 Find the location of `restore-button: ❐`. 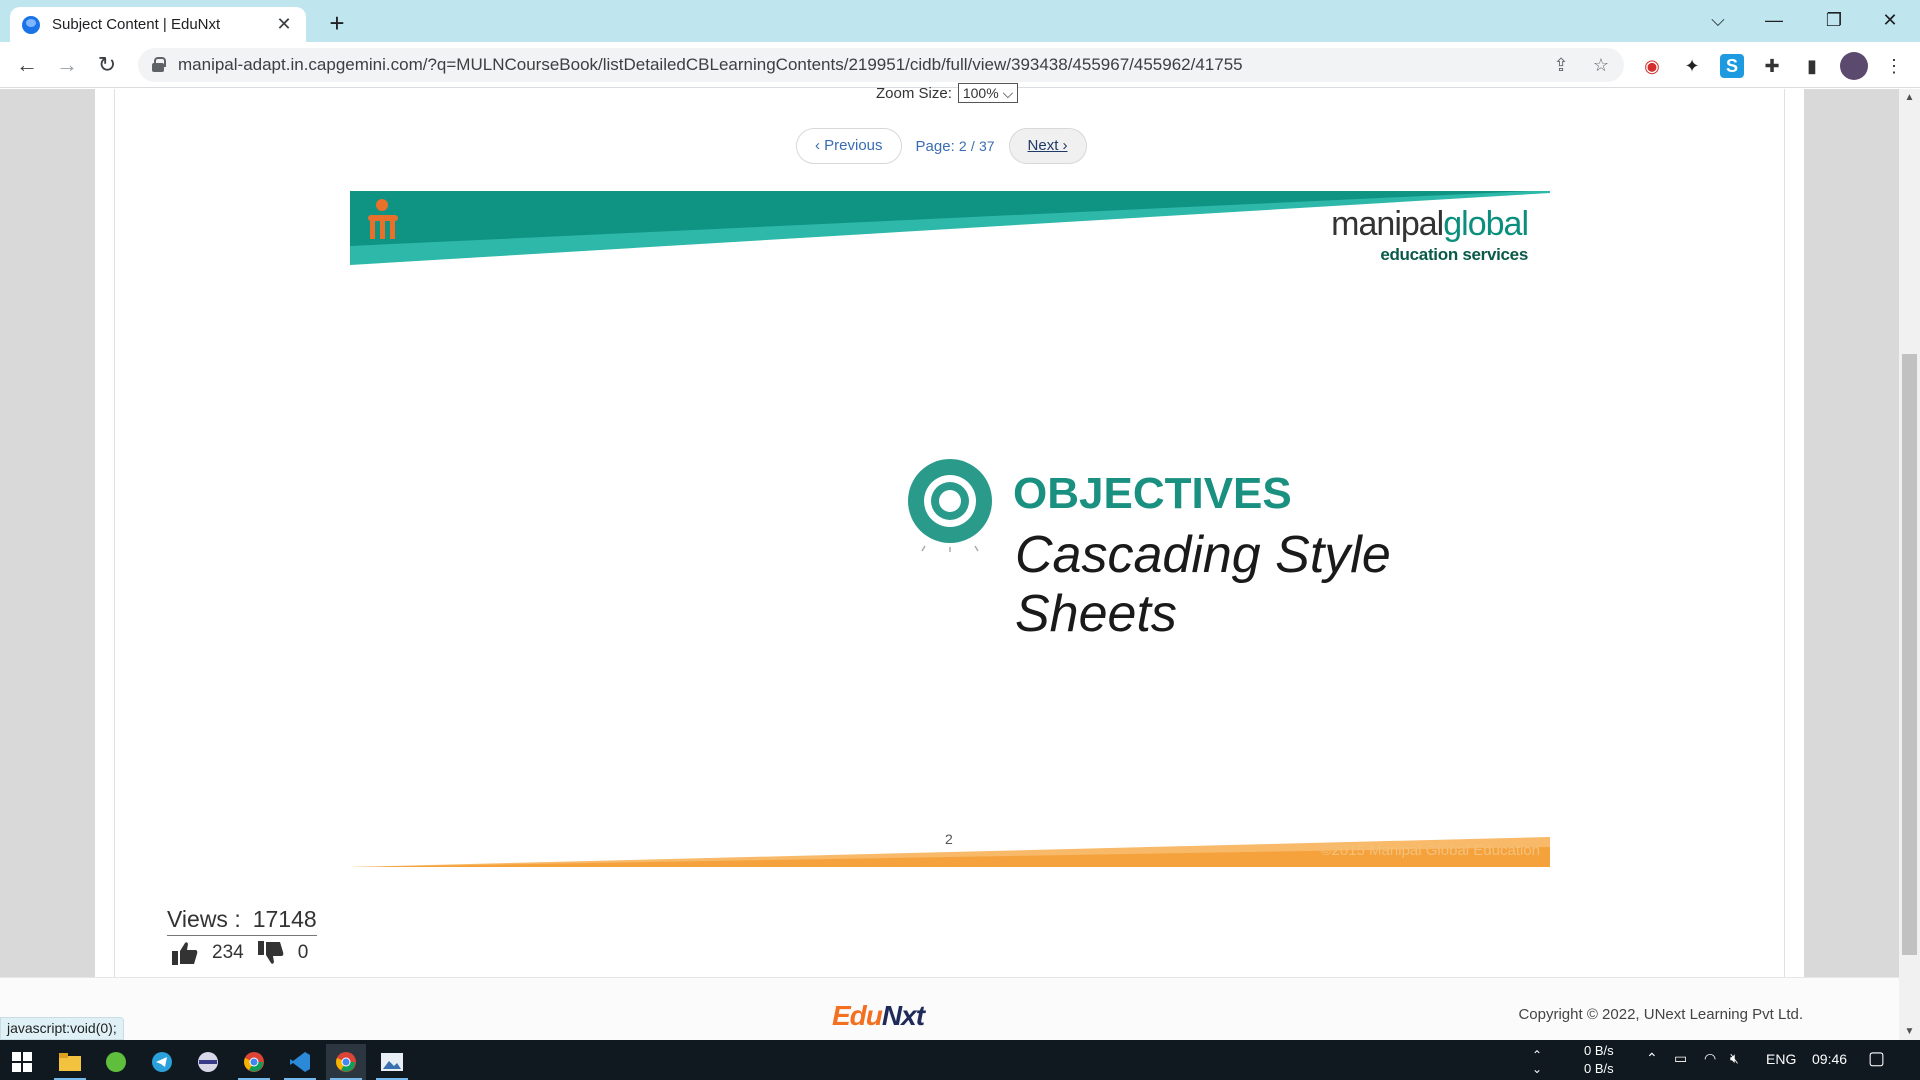

restore-button: ❐ is located at coordinates (1834, 20).